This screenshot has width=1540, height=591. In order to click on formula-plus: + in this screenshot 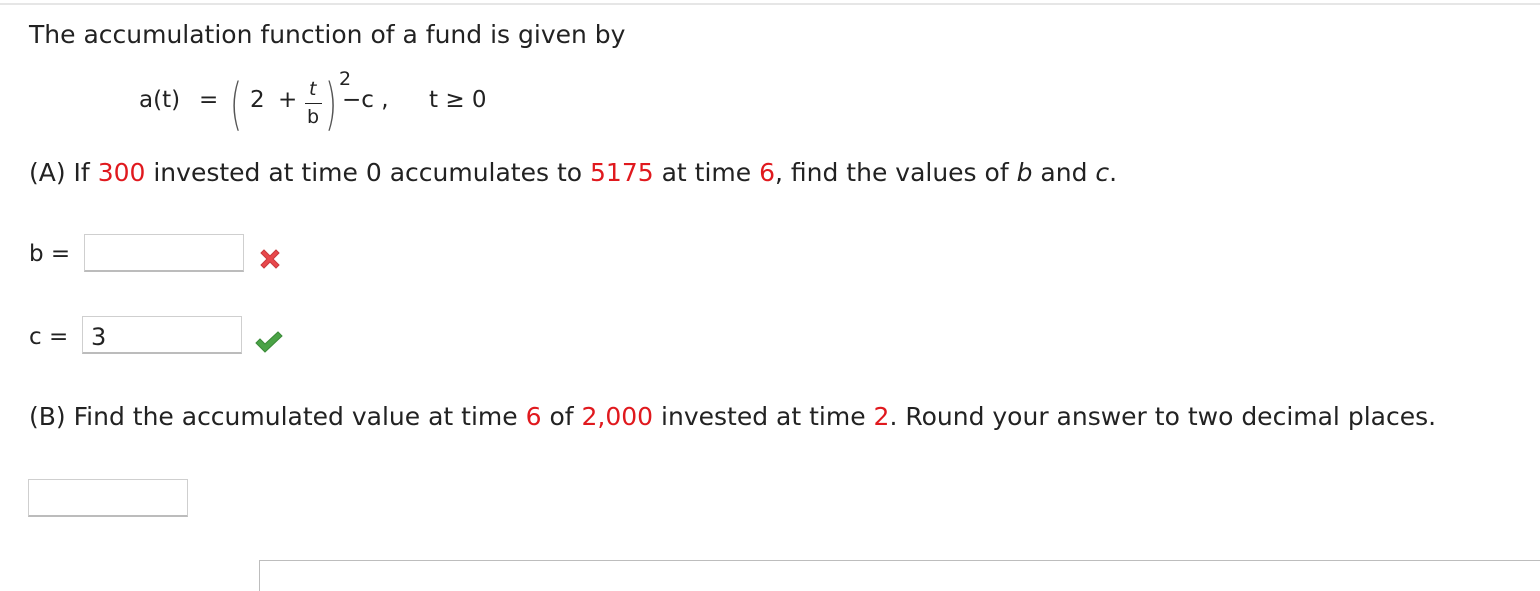, I will do `click(288, 100)`.